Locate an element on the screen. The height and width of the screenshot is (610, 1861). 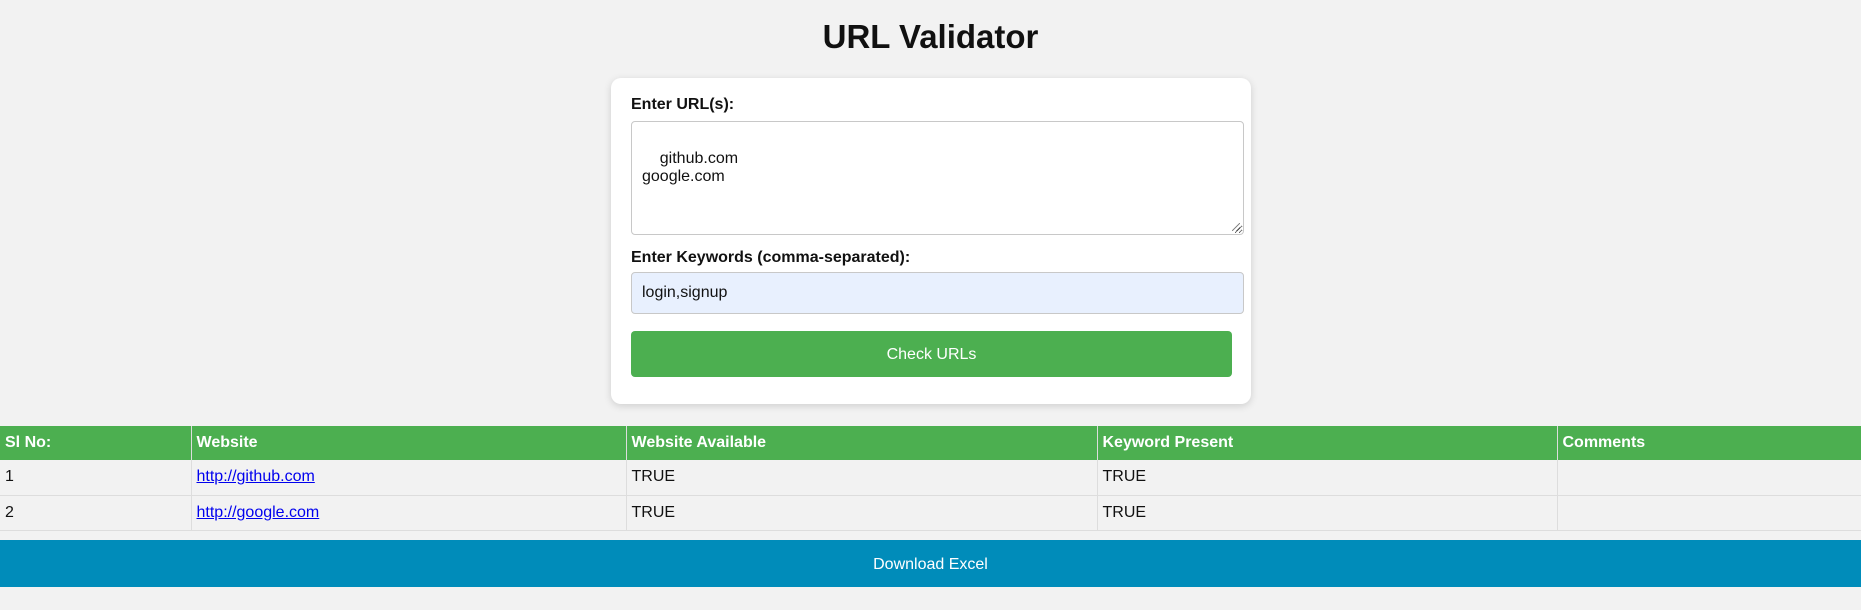
keywords-input: login,signup is located at coordinates (937, 293).